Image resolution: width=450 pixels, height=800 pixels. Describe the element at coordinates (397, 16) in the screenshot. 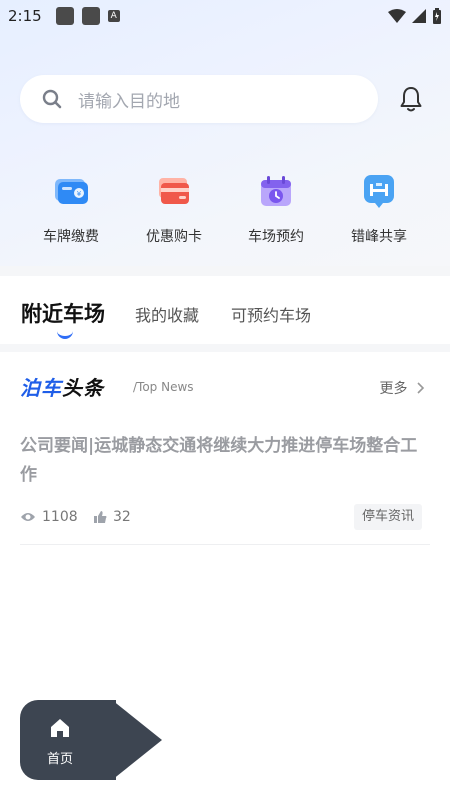

I see `wifi-icon` at that location.